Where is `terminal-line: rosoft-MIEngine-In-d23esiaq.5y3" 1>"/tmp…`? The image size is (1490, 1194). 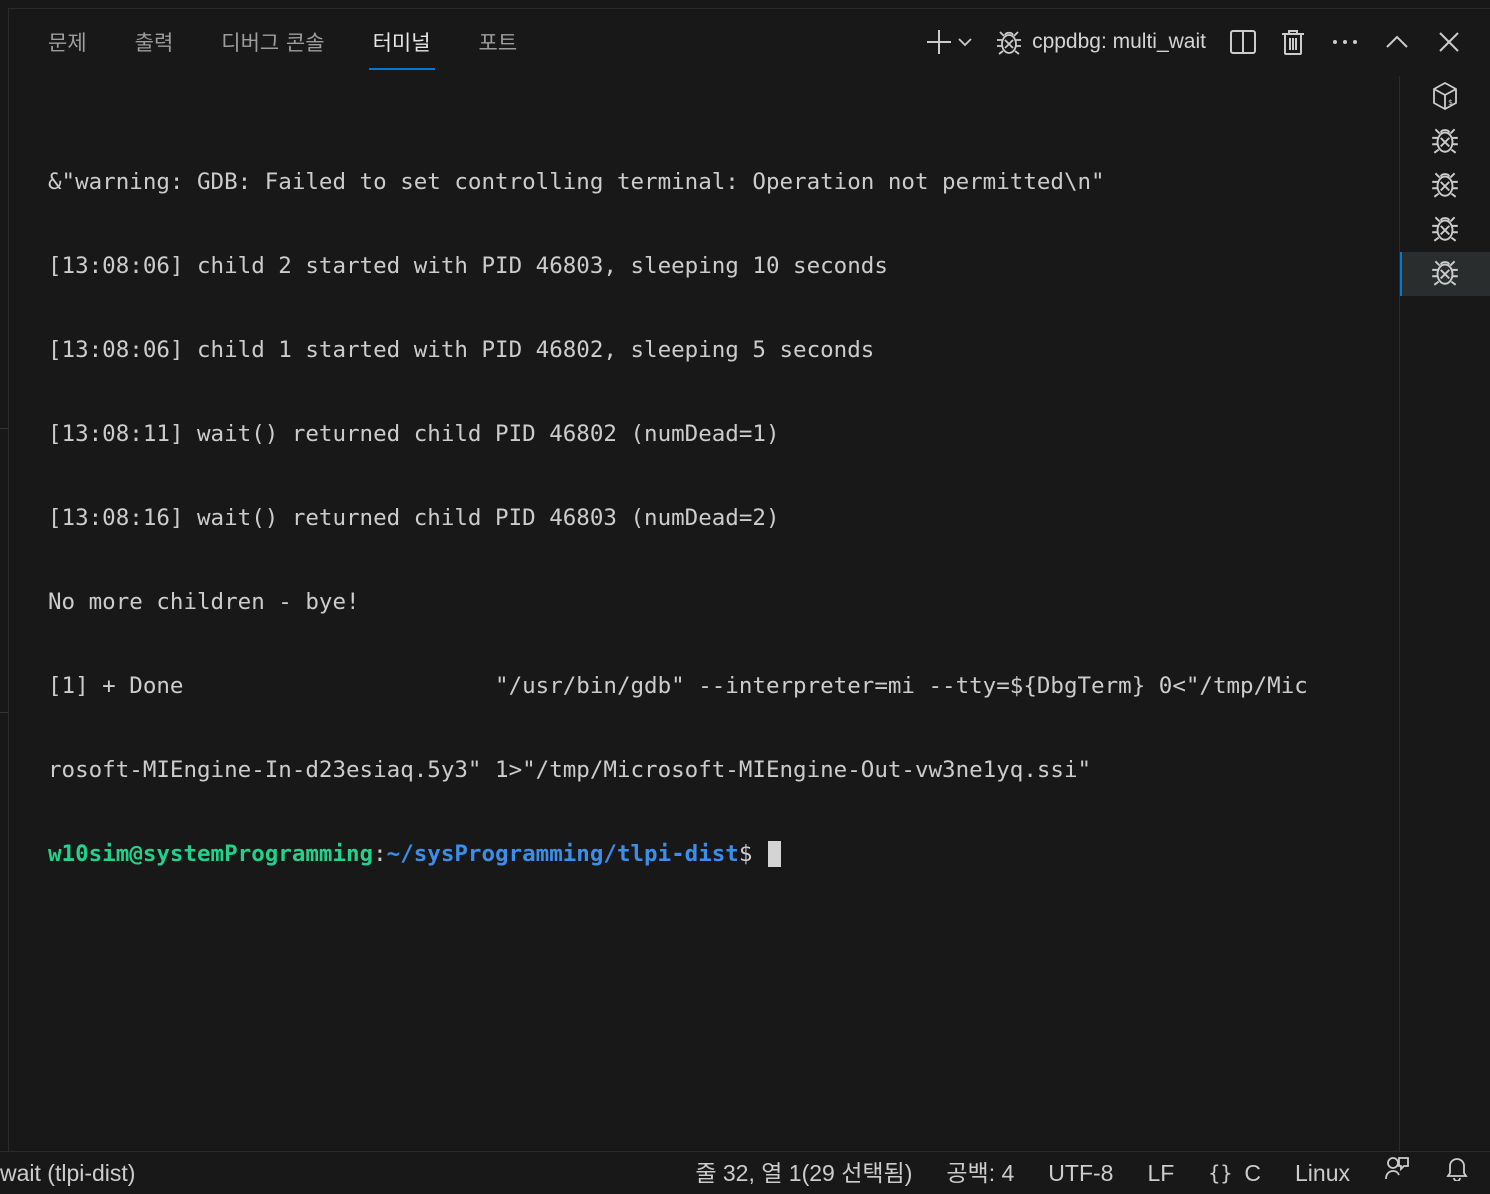 terminal-line: rosoft-MIEngine-In-d23esiaq.5y3" 1>"/tmp… is located at coordinates (570, 770).